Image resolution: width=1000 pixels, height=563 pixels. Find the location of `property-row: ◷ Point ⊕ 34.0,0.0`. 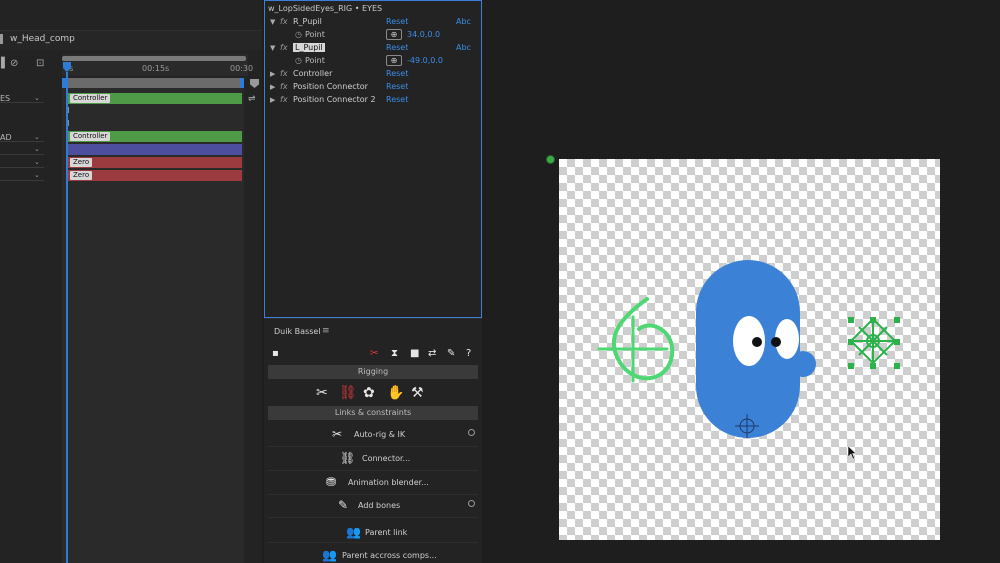

property-row: ◷ Point ⊕ 34.0,0.0 is located at coordinates (373, 35).